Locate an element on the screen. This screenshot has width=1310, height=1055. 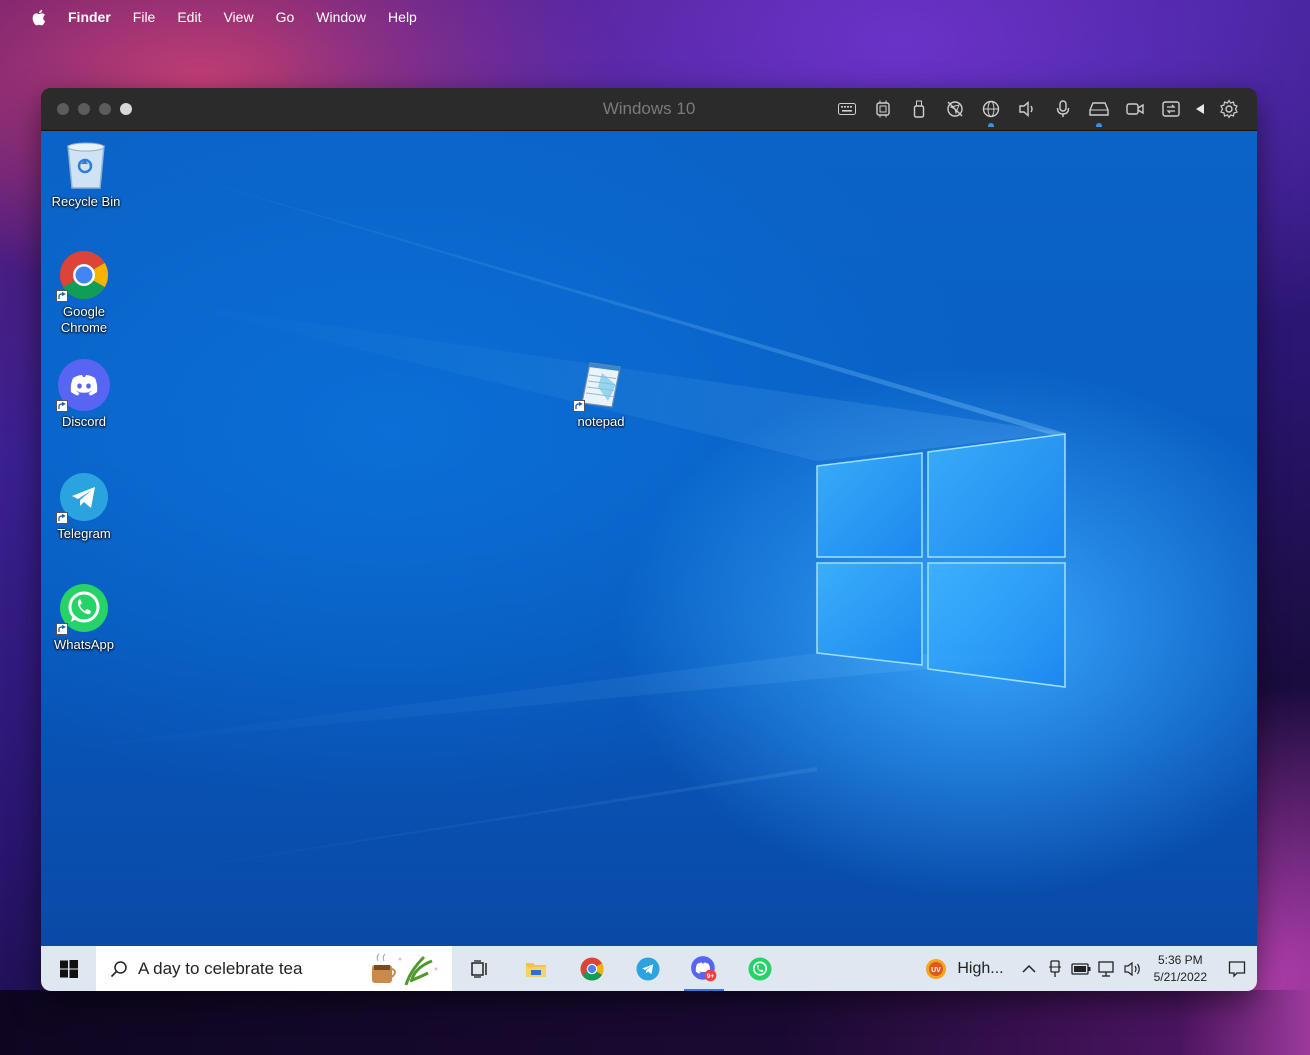
system-tray: UV High... 5:36 PM 5/21/2022 is located at coordinates (1091, 968).